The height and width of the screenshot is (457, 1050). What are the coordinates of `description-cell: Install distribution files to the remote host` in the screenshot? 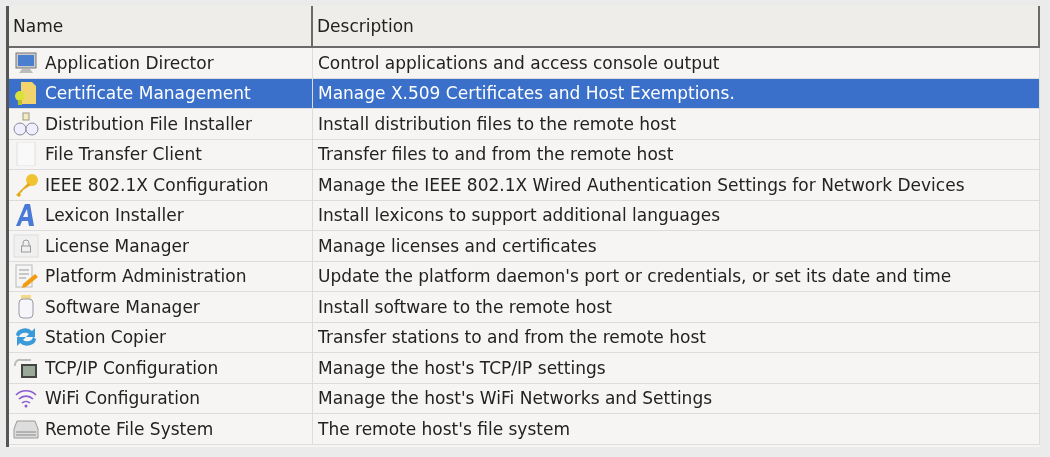 It's located at (676, 124).